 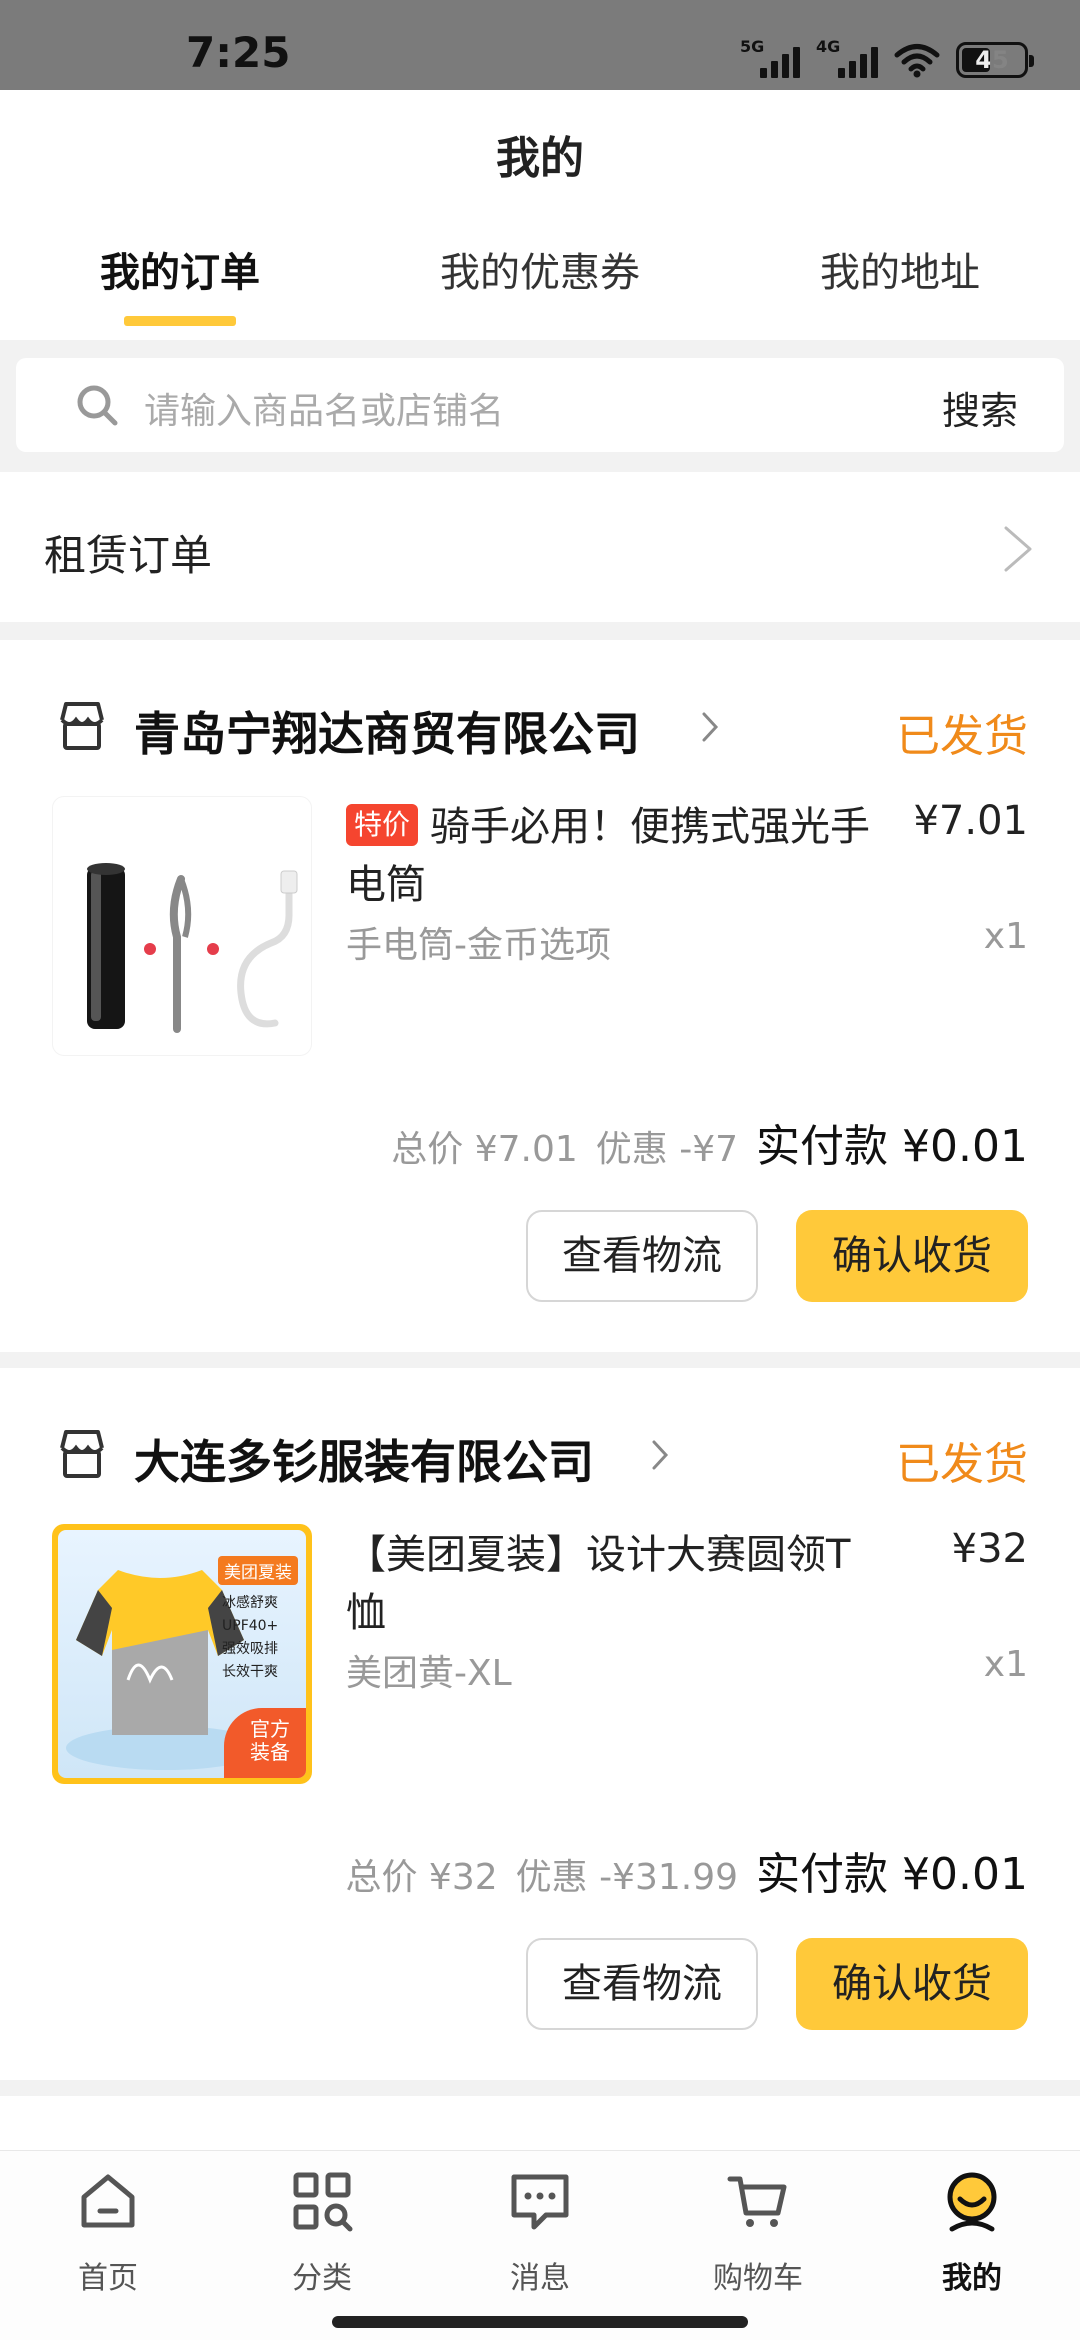 I want to click on message-icon, so click(x=540, y=2202).